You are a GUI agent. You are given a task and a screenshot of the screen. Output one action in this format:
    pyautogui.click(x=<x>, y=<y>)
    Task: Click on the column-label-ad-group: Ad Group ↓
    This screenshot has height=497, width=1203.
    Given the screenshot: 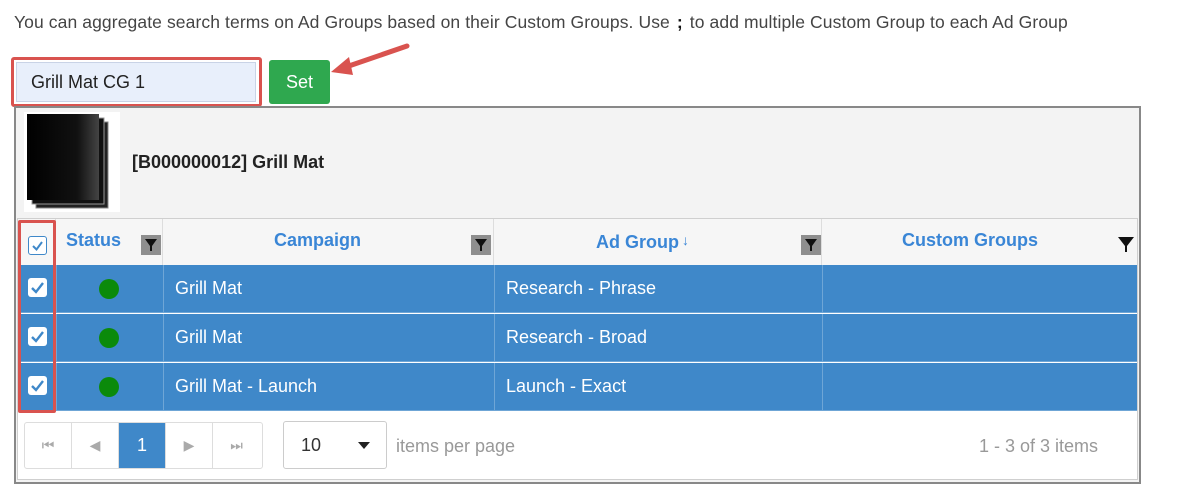 What is the action you would take?
    pyautogui.click(x=642, y=242)
    